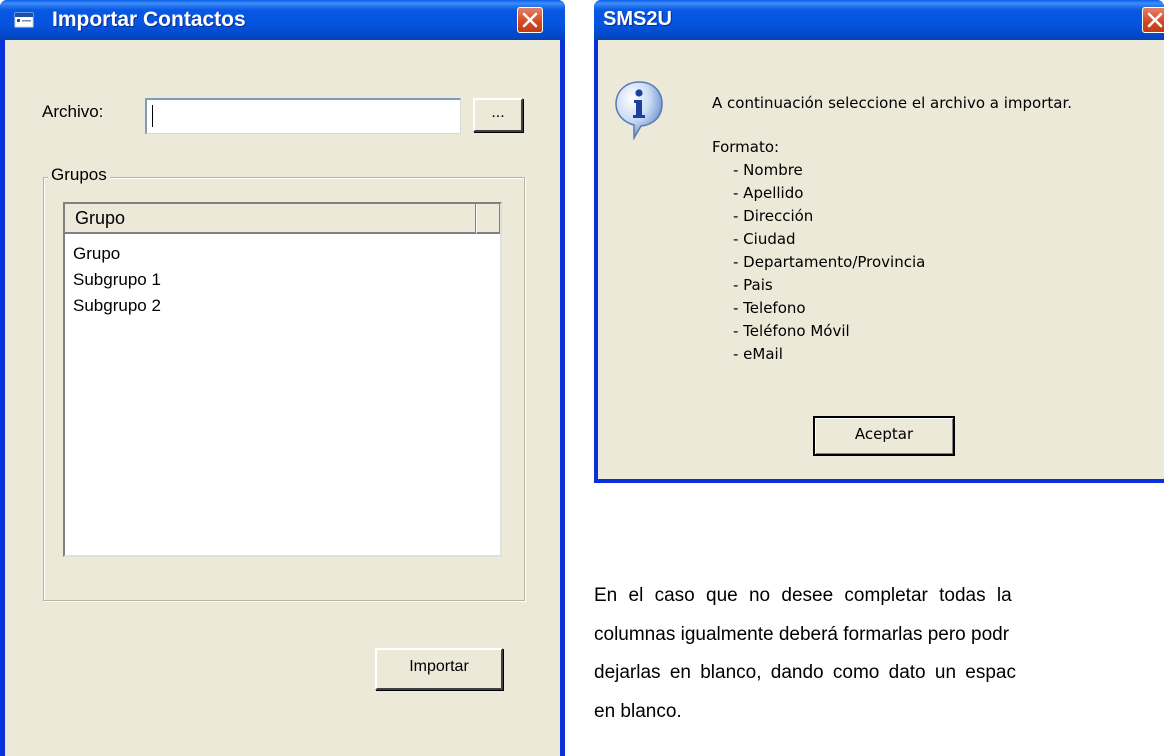  What do you see at coordinates (270, 219) in the screenshot?
I see `column-header-grupo: Grupo` at bounding box center [270, 219].